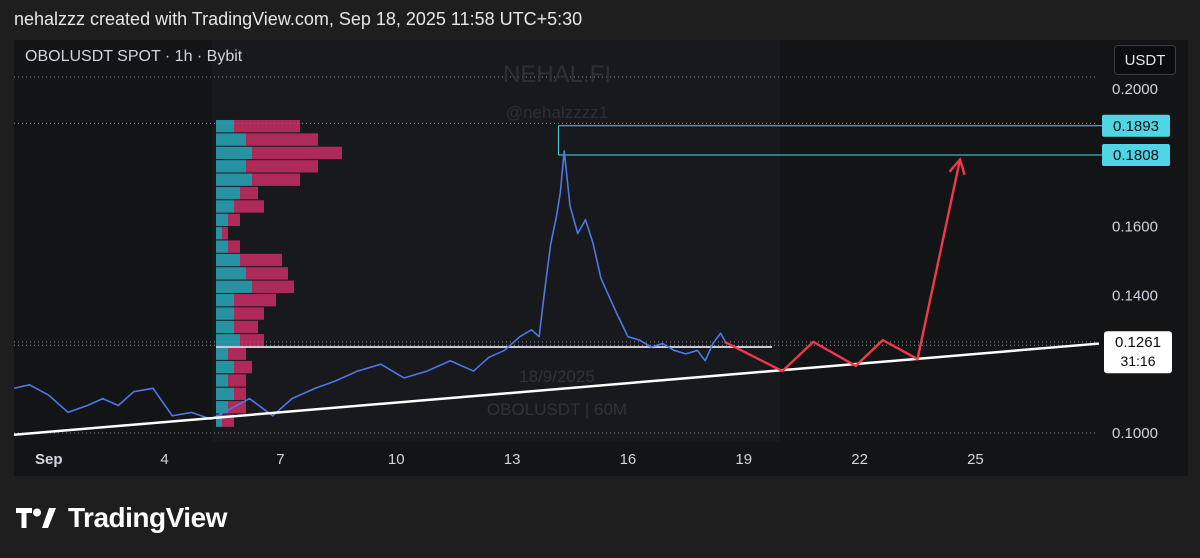  What do you see at coordinates (557, 112) in the screenshot?
I see `watermark-handle: @nehalzzzz1` at bounding box center [557, 112].